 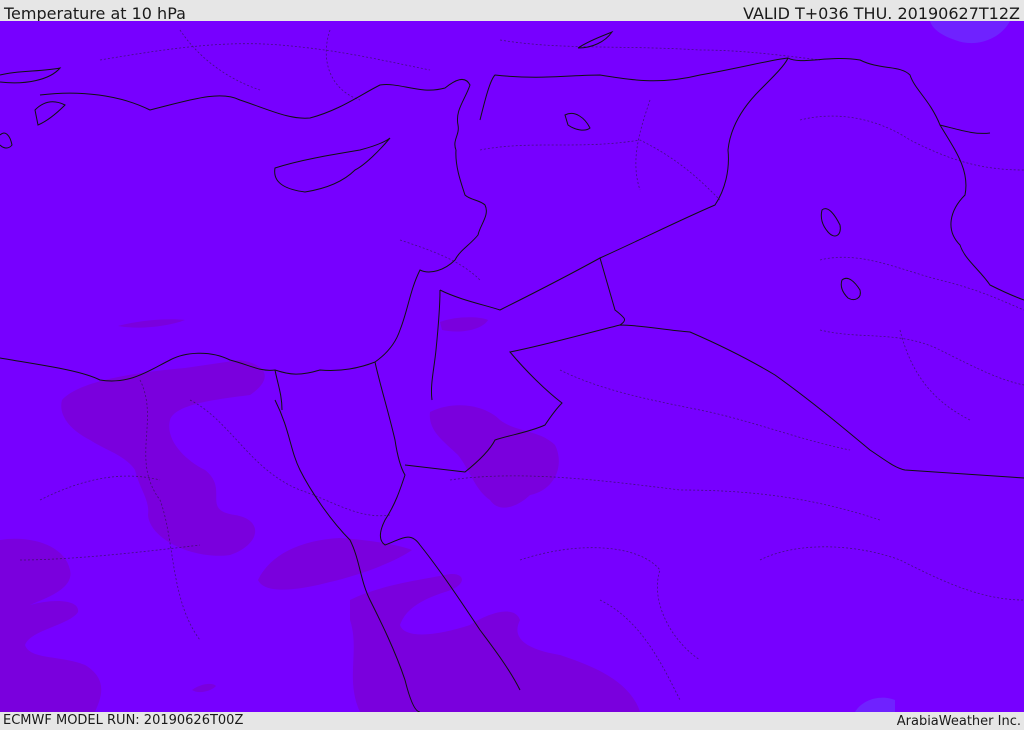 What do you see at coordinates (123, 720) in the screenshot?
I see `model-run: ECMWF MODEL RUN: 20190626T00Z` at bounding box center [123, 720].